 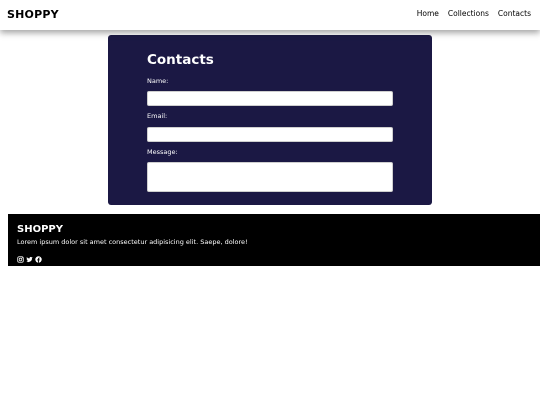 I want to click on email-input, so click(x=270, y=134).